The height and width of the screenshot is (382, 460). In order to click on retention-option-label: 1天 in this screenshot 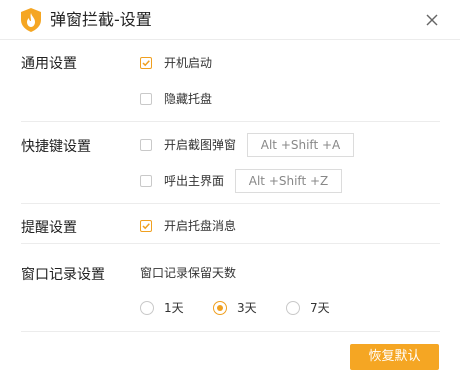, I will do `click(174, 308)`.